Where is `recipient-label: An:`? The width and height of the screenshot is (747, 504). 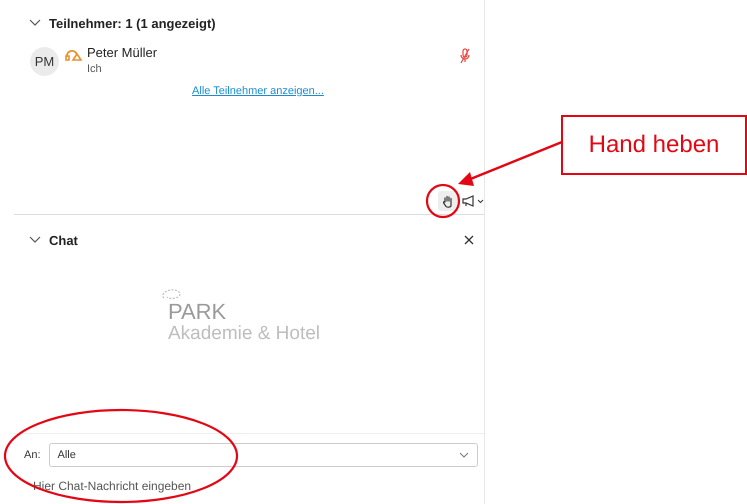 recipient-label: An: is located at coordinates (32, 455).